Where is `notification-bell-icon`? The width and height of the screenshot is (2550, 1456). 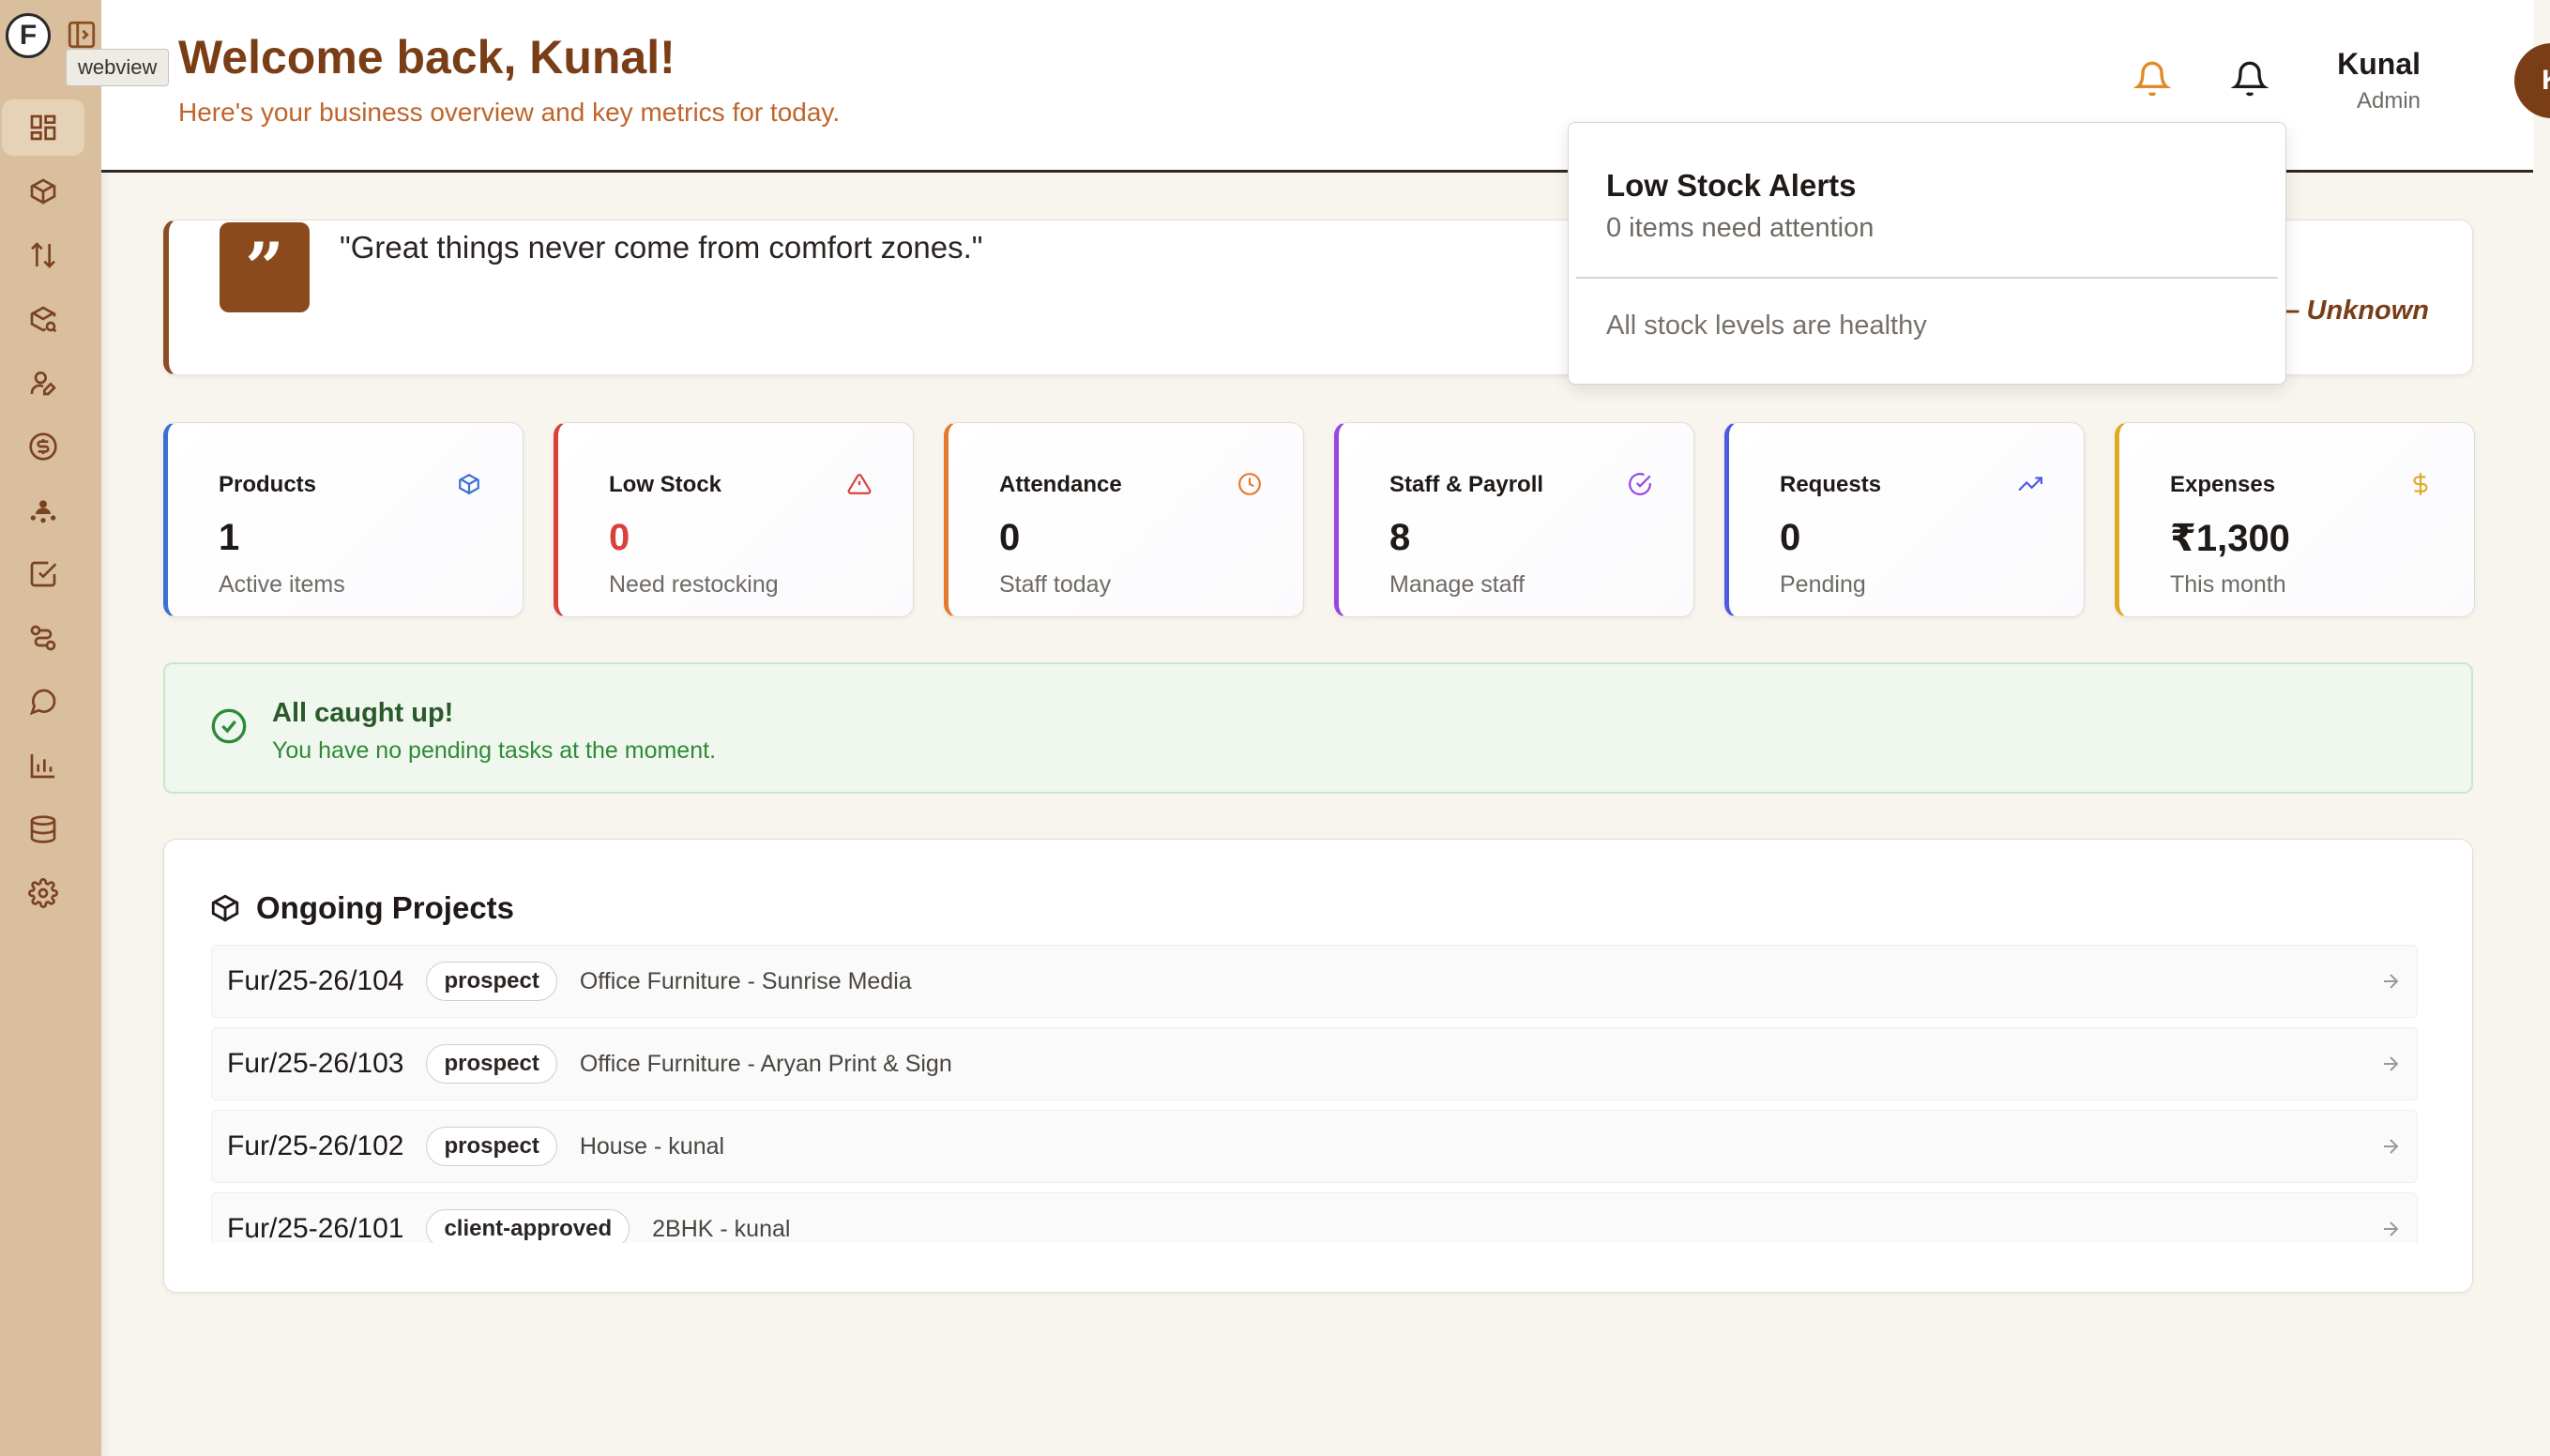
notification-bell-icon is located at coordinates (2250, 79).